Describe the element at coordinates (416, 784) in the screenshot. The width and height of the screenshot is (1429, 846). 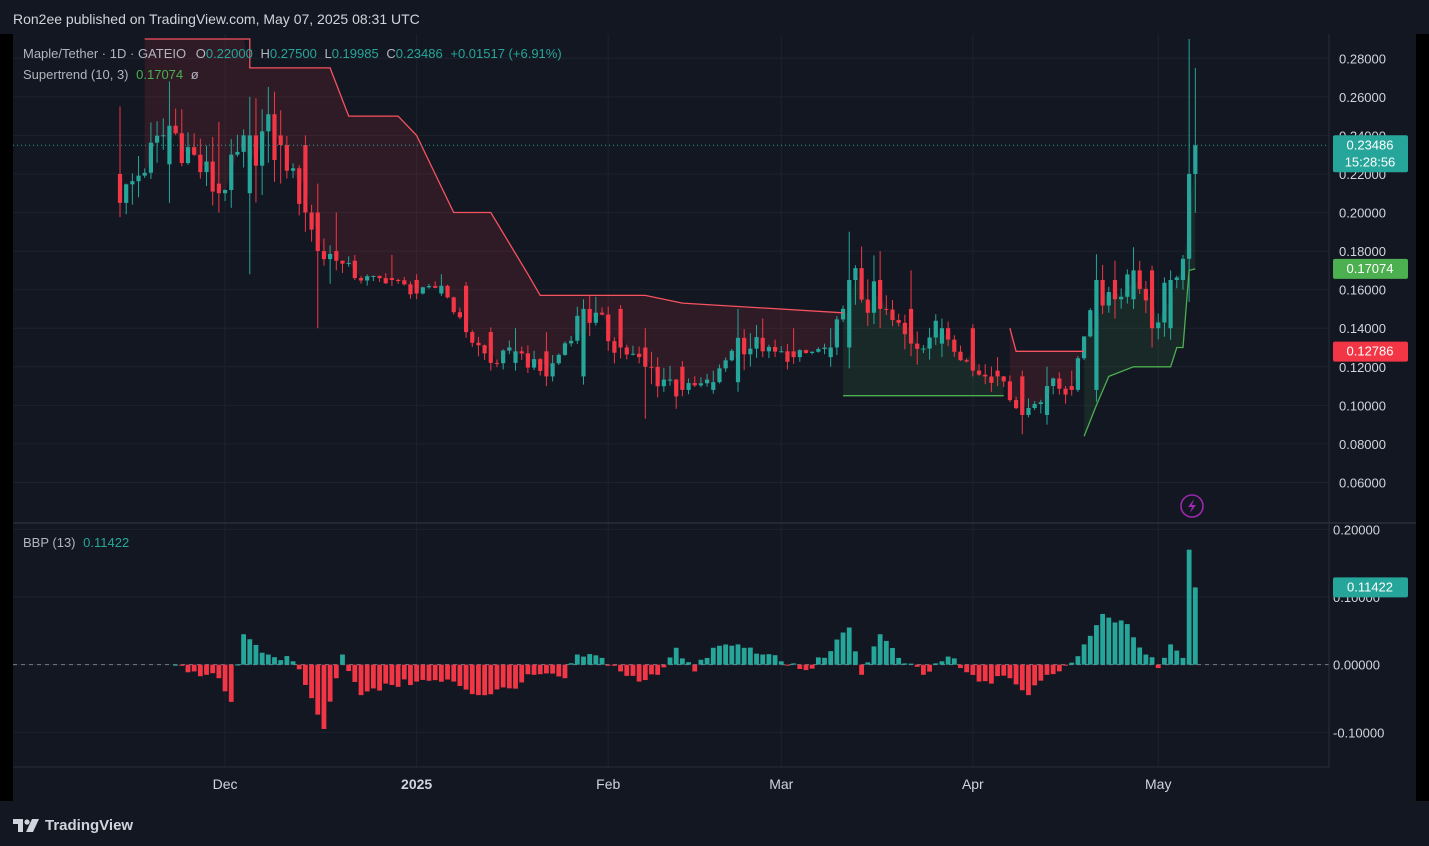
I see `time-tick-label: 2025` at that location.